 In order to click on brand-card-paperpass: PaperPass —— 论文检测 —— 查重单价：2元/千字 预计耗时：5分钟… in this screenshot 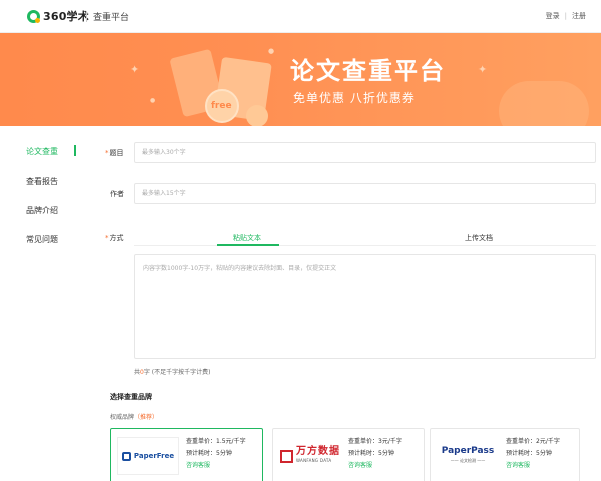, I will do `click(505, 454)`.